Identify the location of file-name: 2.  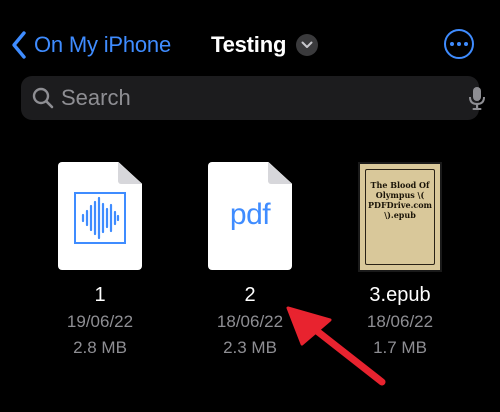
(250, 295).